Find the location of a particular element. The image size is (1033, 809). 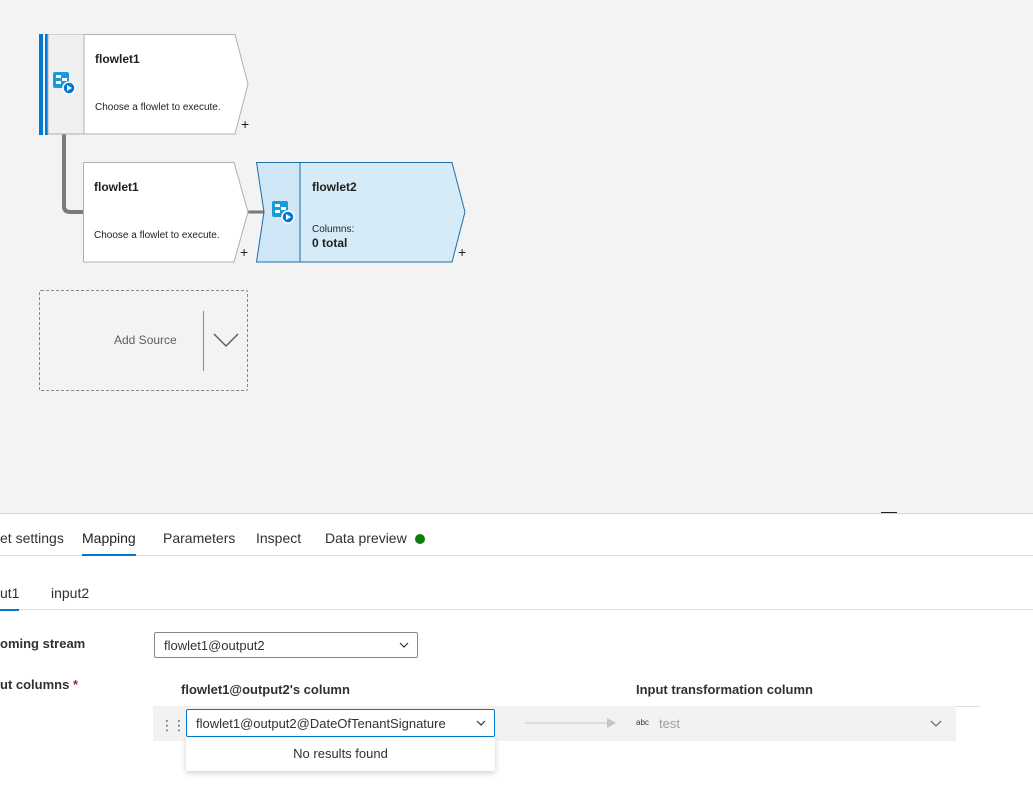

subtab-input2: input2 is located at coordinates (70, 593).